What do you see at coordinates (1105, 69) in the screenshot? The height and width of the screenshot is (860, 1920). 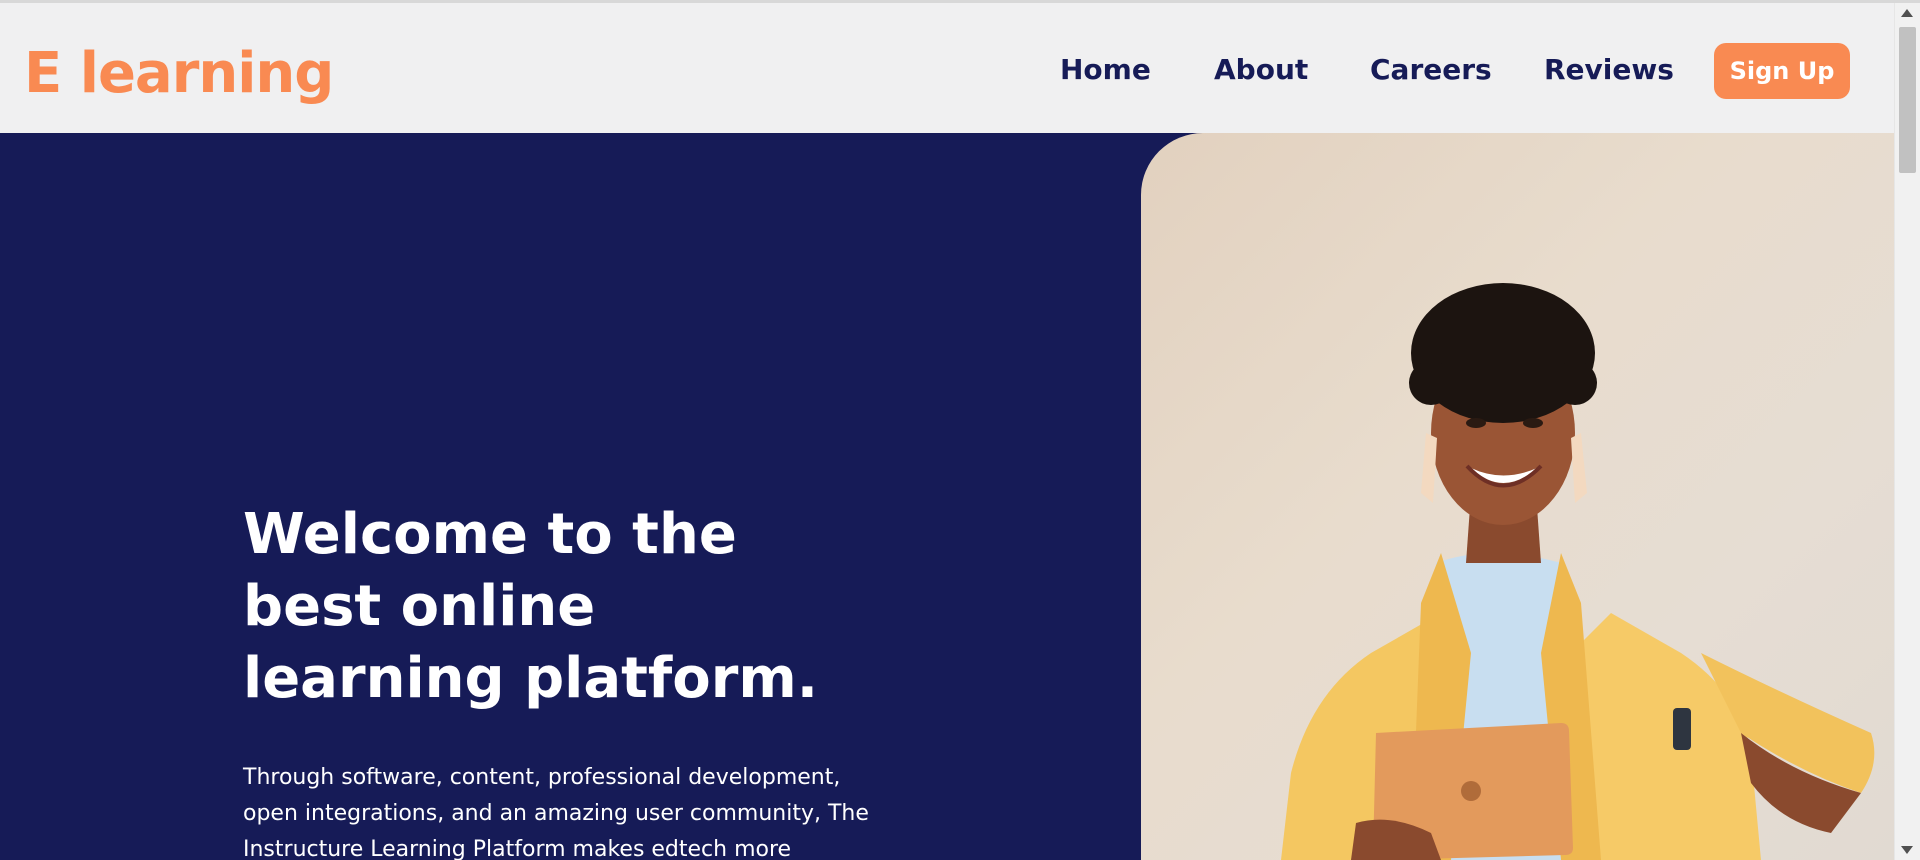 I see `nav-home: Home` at bounding box center [1105, 69].